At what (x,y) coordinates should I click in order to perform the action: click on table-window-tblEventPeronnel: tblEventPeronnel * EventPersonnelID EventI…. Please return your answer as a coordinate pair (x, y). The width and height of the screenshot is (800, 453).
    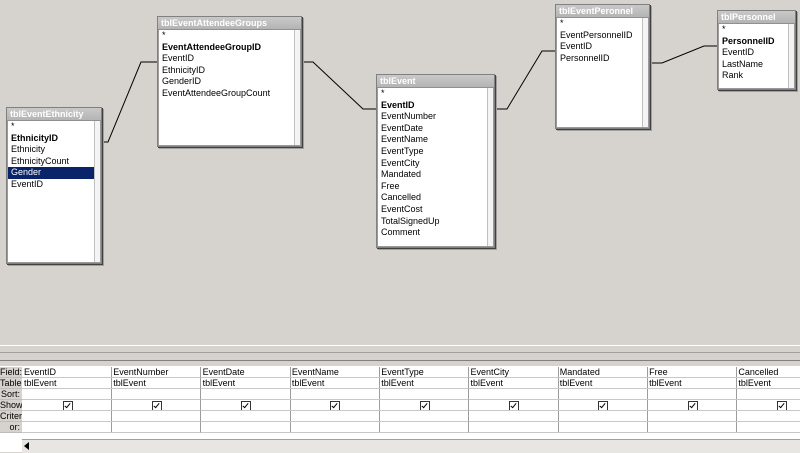
    Looking at the image, I should click on (602, 66).